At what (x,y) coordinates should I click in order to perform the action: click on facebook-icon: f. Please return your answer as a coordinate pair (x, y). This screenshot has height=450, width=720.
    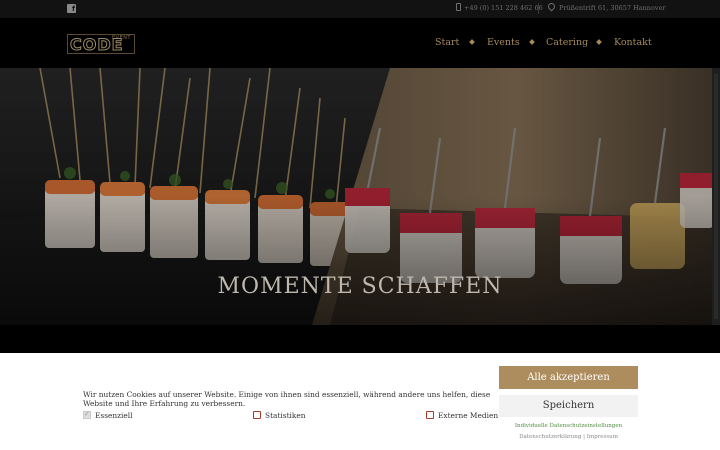
    Looking at the image, I should click on (71, 8).